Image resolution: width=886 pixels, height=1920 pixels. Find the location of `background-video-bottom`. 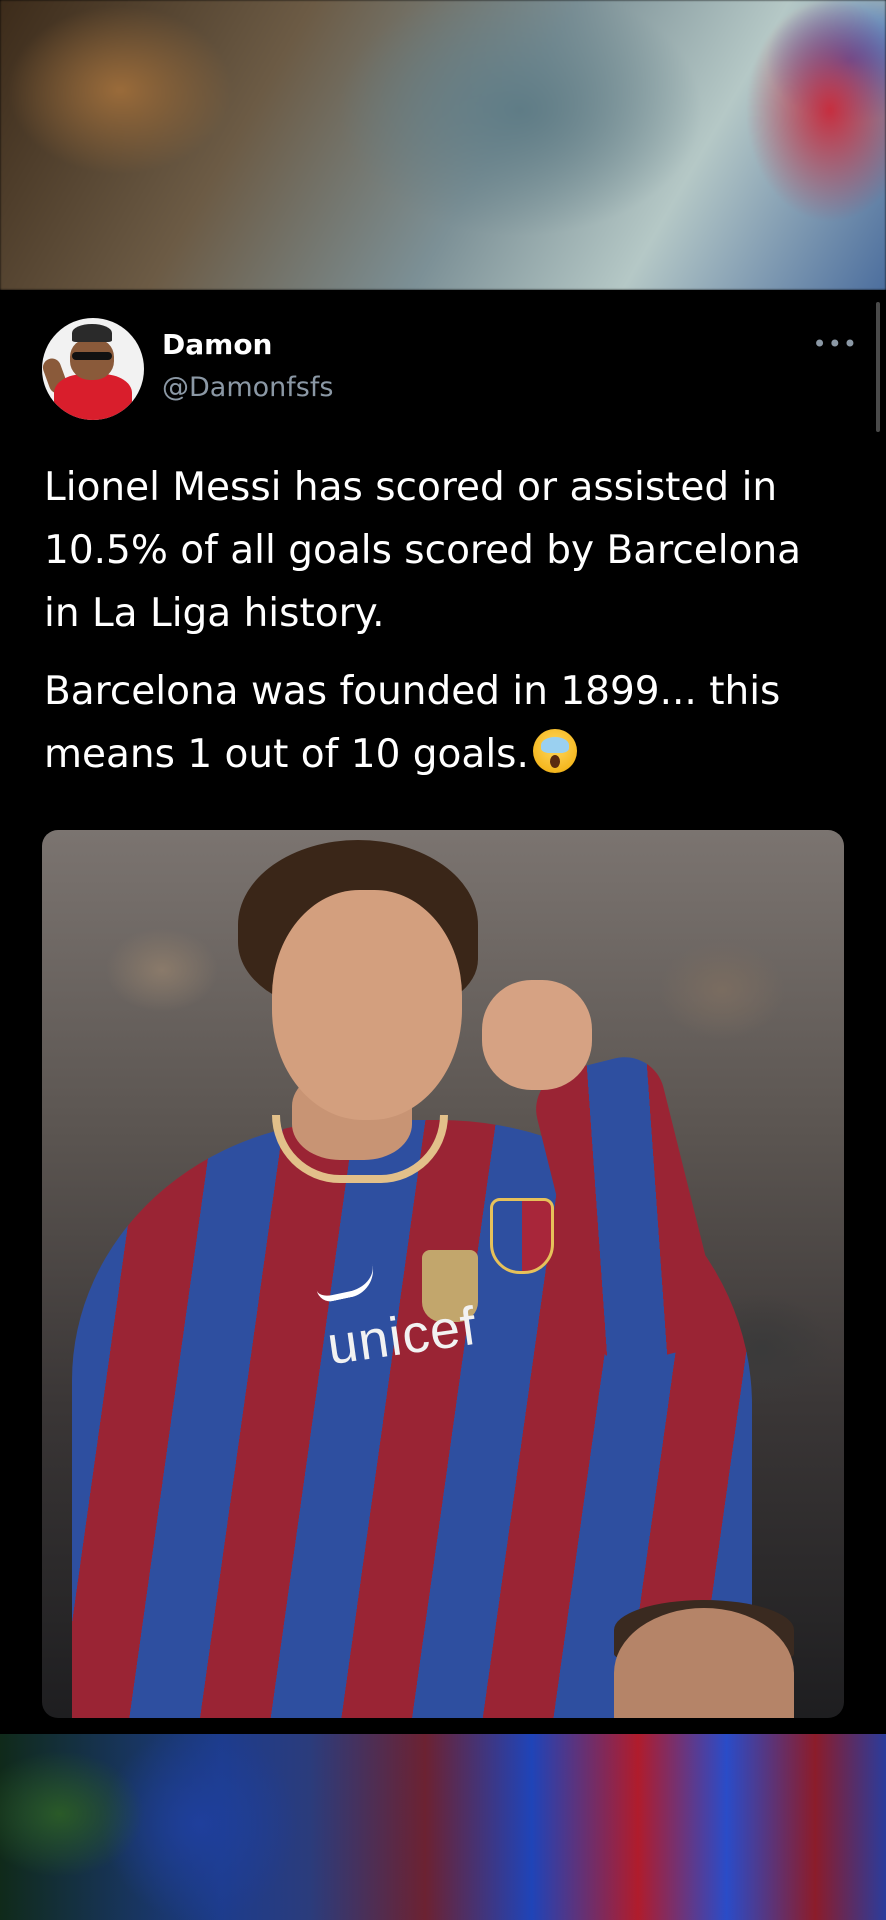

background-video-bottom is located at coordinates (443, 1827).